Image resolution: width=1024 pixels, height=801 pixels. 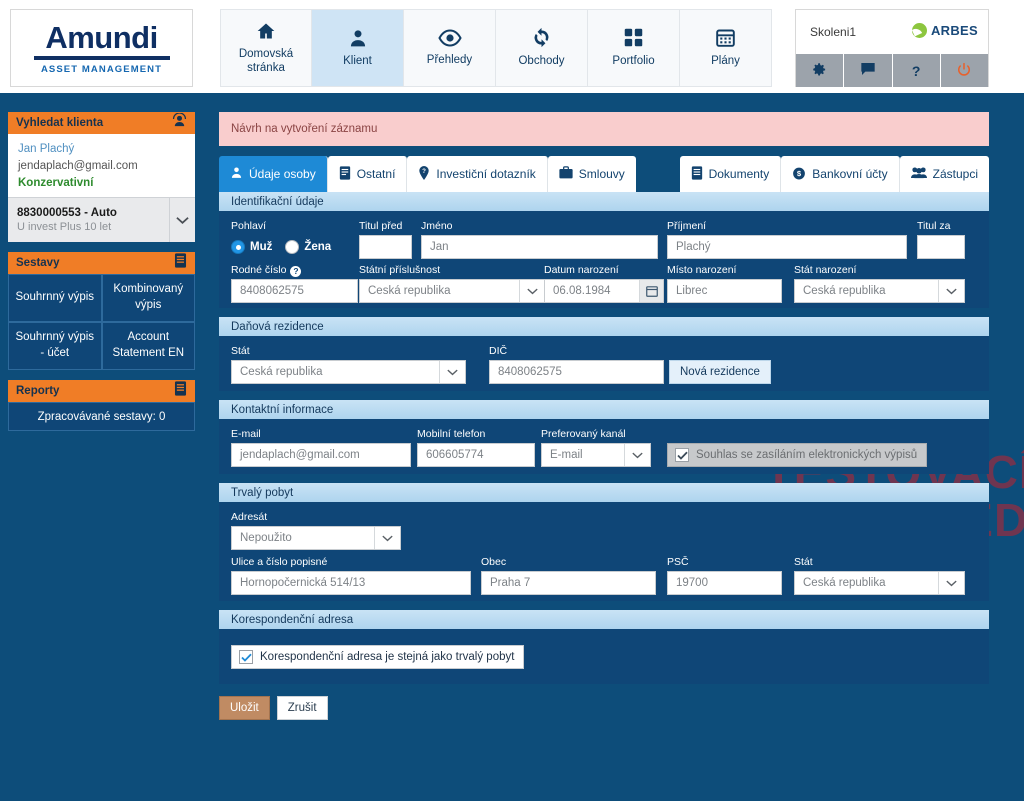 I want to click on dic-input: 8408062575, so click(x=576, y=372).